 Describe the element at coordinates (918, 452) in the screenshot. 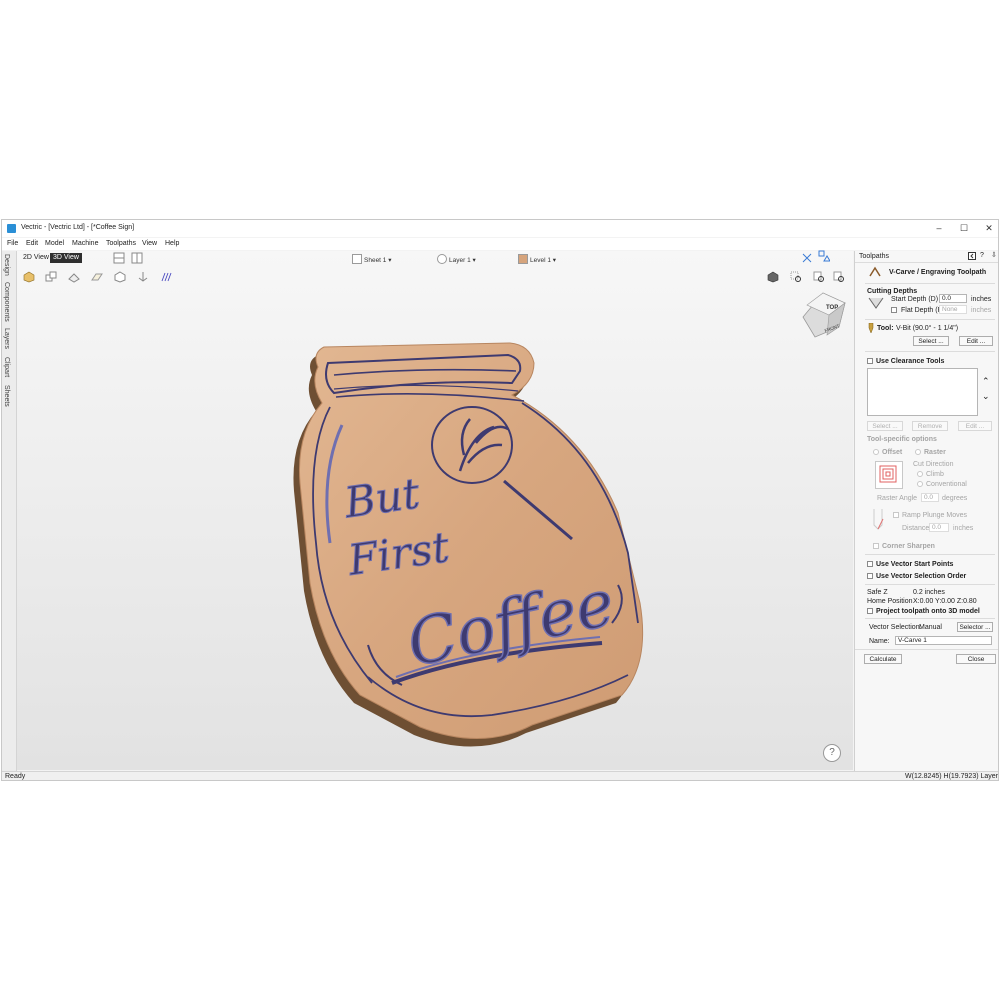

I see `raster-radio` at that location.